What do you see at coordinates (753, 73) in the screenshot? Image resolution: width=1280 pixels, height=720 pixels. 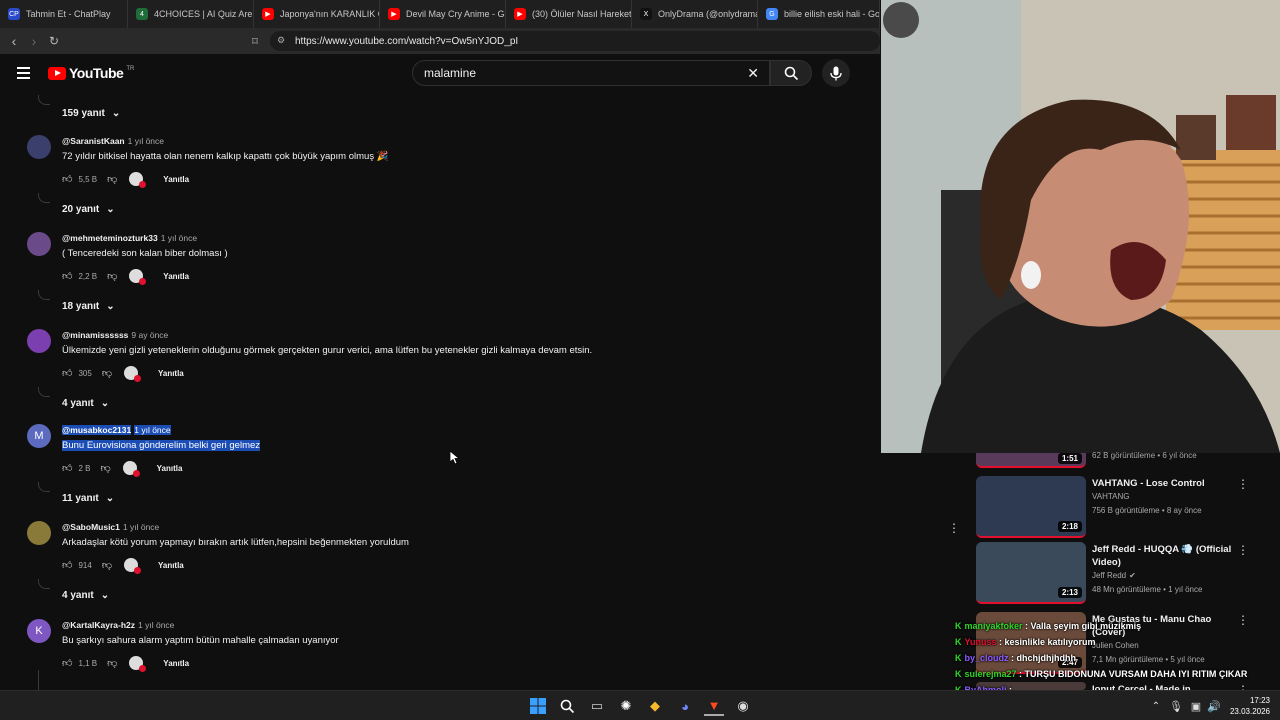 I see `clear-search-icon: ✕` at bounding box center [753, 73].